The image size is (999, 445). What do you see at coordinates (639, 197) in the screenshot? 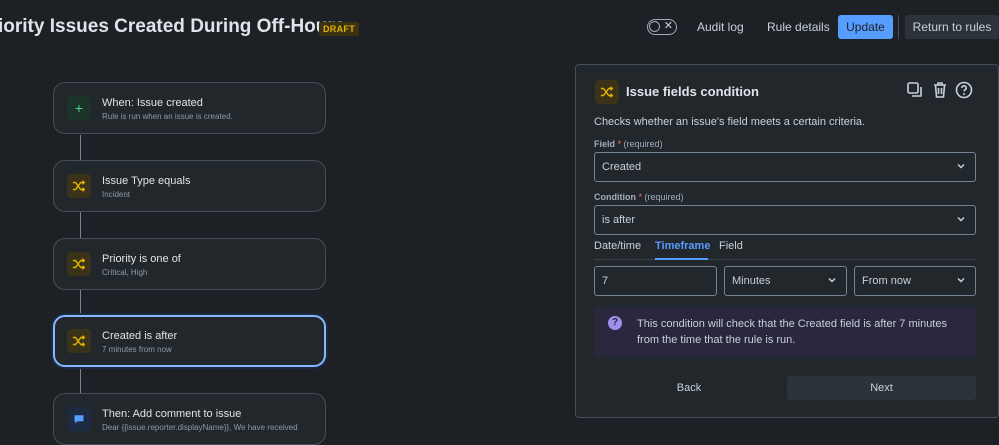
I see `condition-label: Condition * (required)` at bounding box center [639, 197].